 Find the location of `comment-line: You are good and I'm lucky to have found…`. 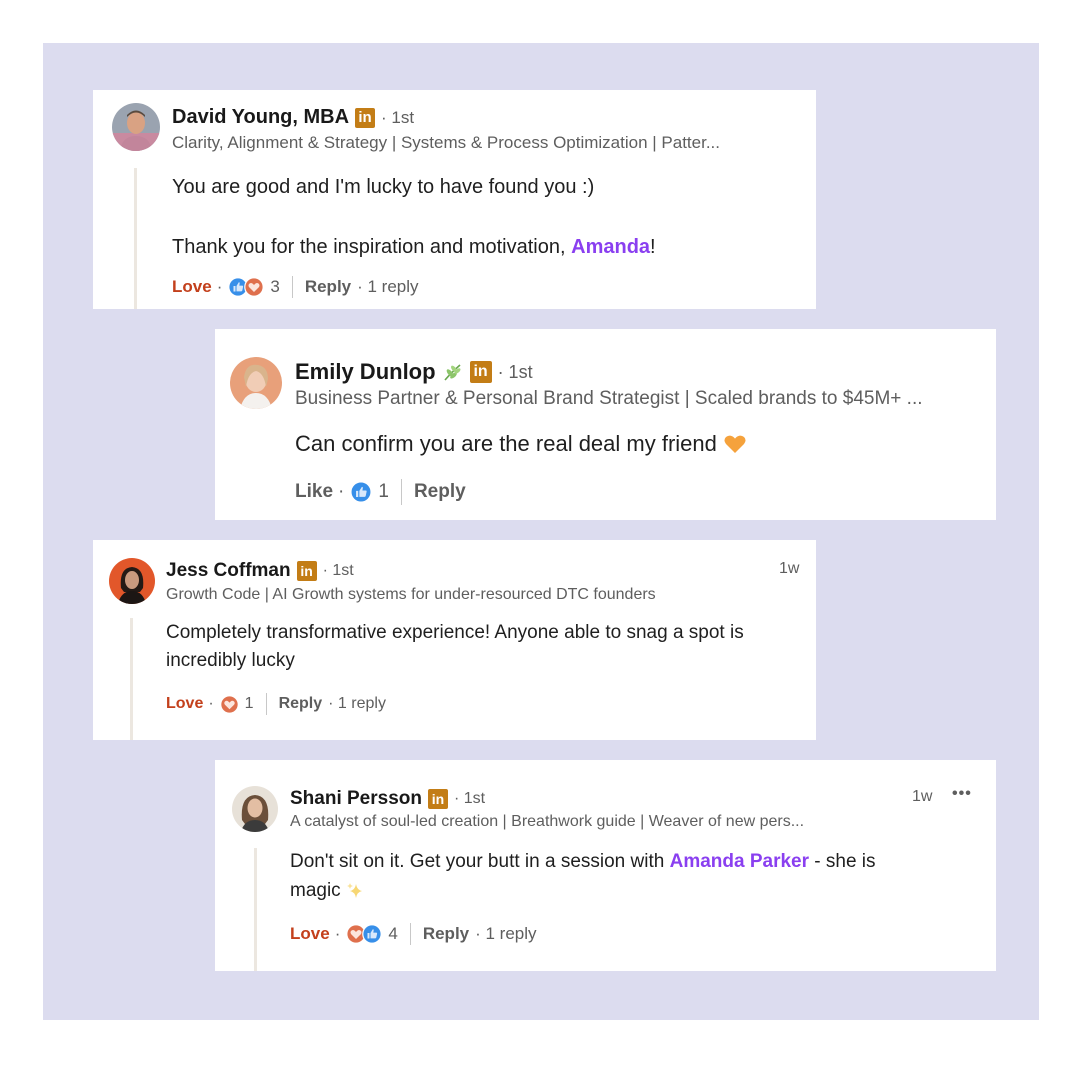

comment-line: You are good and I'm lucky to have found… is located at coordinates (383, 187).